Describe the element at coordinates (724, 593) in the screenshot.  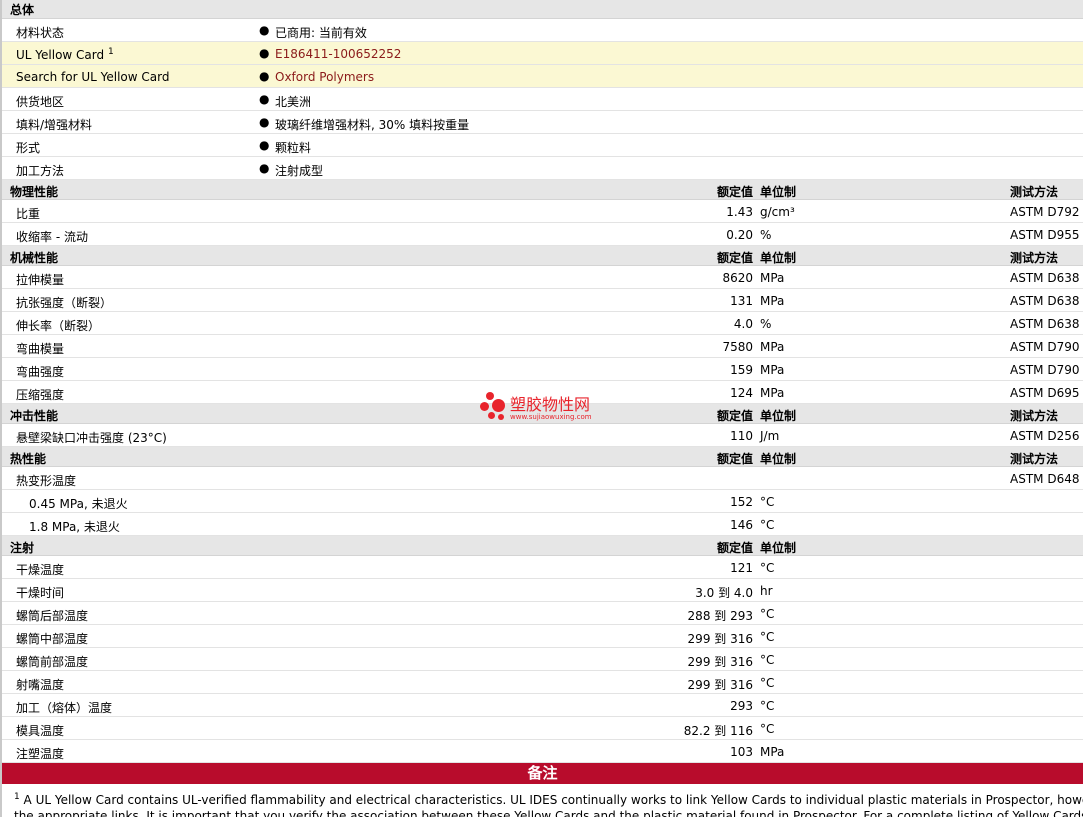
I see `row-value: 3.0 到 4.0` at that location.